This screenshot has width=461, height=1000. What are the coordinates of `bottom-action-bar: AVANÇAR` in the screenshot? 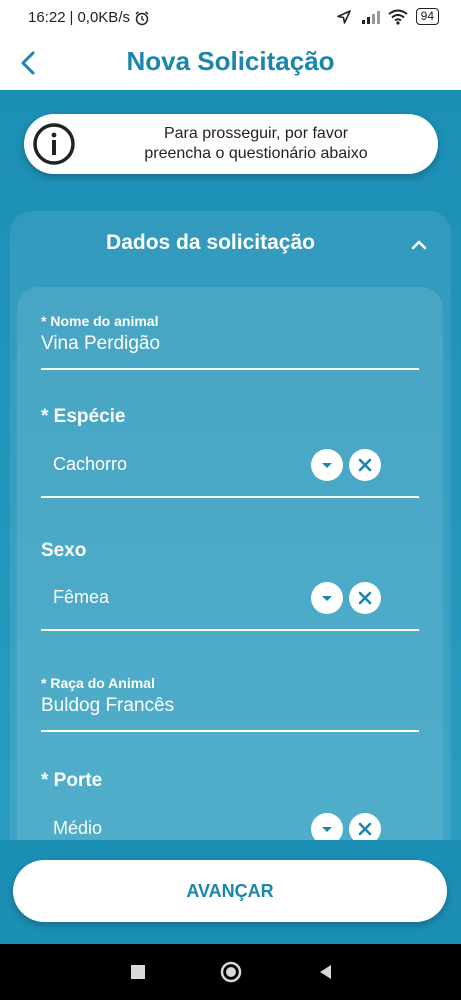 It's located at (230, 892).